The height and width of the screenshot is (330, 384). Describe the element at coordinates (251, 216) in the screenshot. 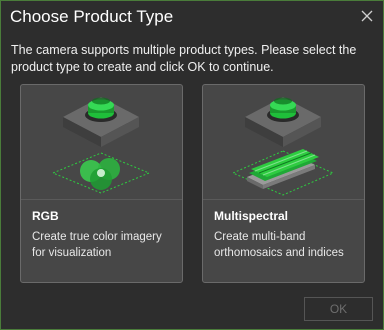

I see `multispectral-card-title: Multispectral` at that location.